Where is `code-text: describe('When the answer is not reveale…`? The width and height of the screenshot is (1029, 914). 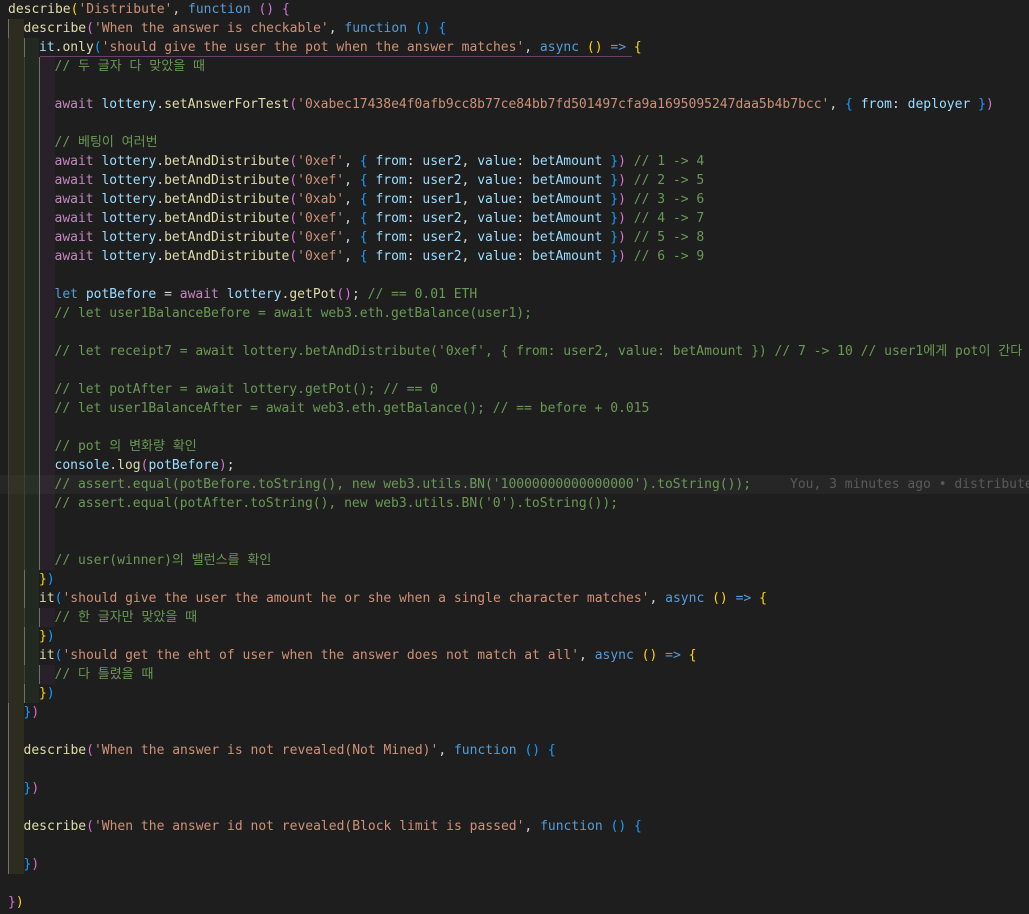
code-text: describe('When the answer is not reveale… is located at coordinates (290, 750).